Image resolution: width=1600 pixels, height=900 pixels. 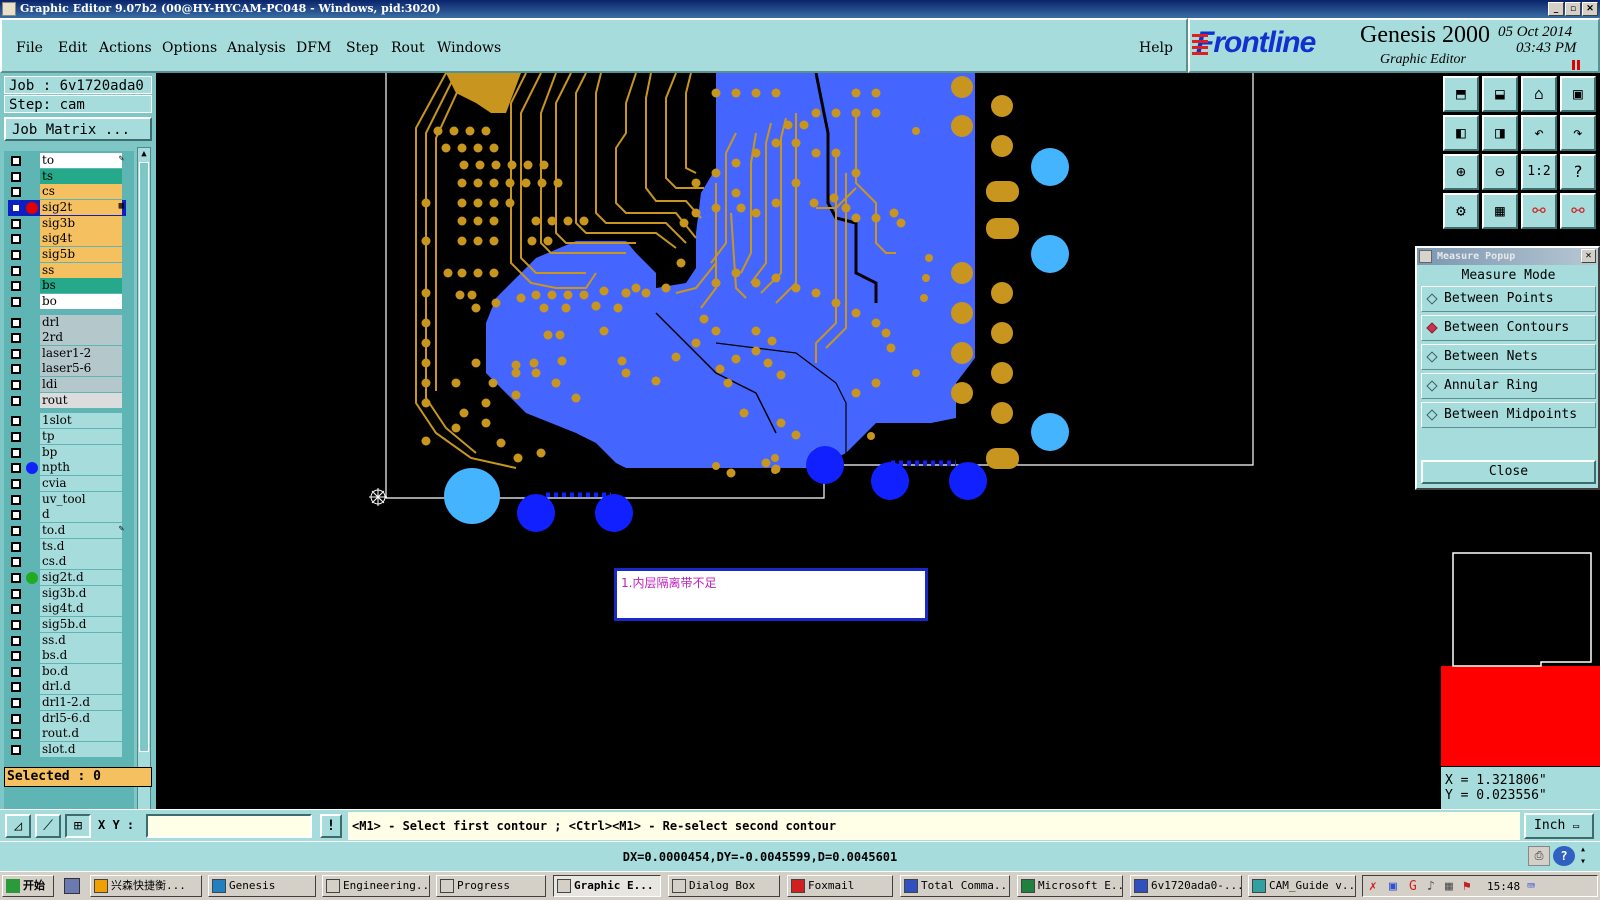 What do you see at coordinates (1461, 133) in the screenshot?
I see `pan-left-icon: ◧` at bounding box center [1461, 133].